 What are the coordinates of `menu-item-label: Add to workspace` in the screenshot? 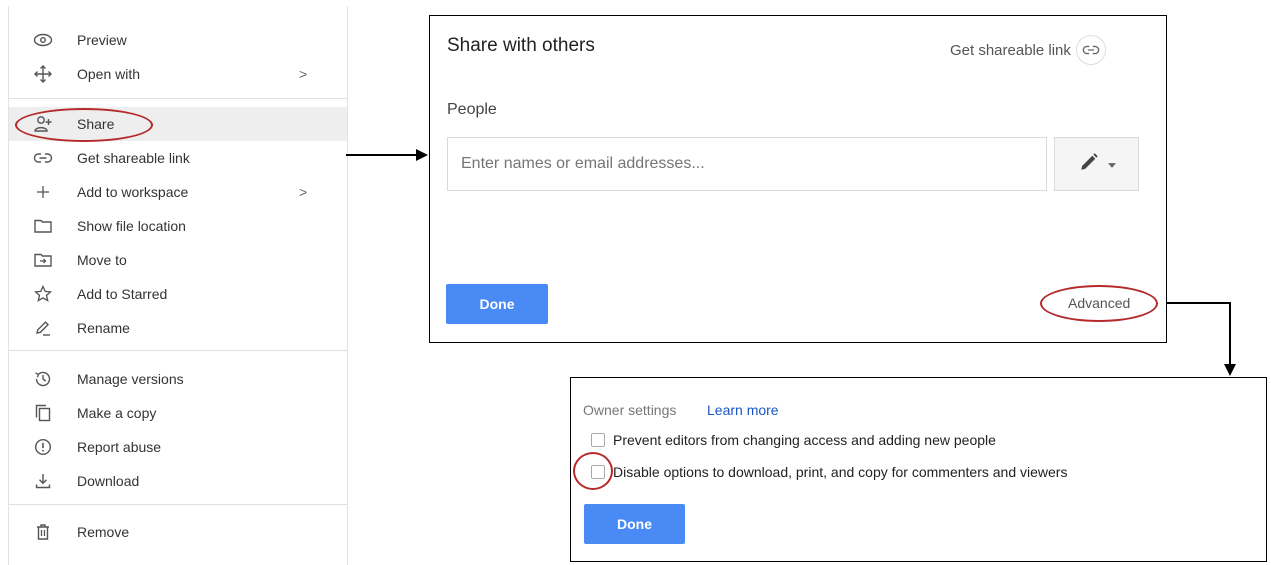 It's located at (133, 192).